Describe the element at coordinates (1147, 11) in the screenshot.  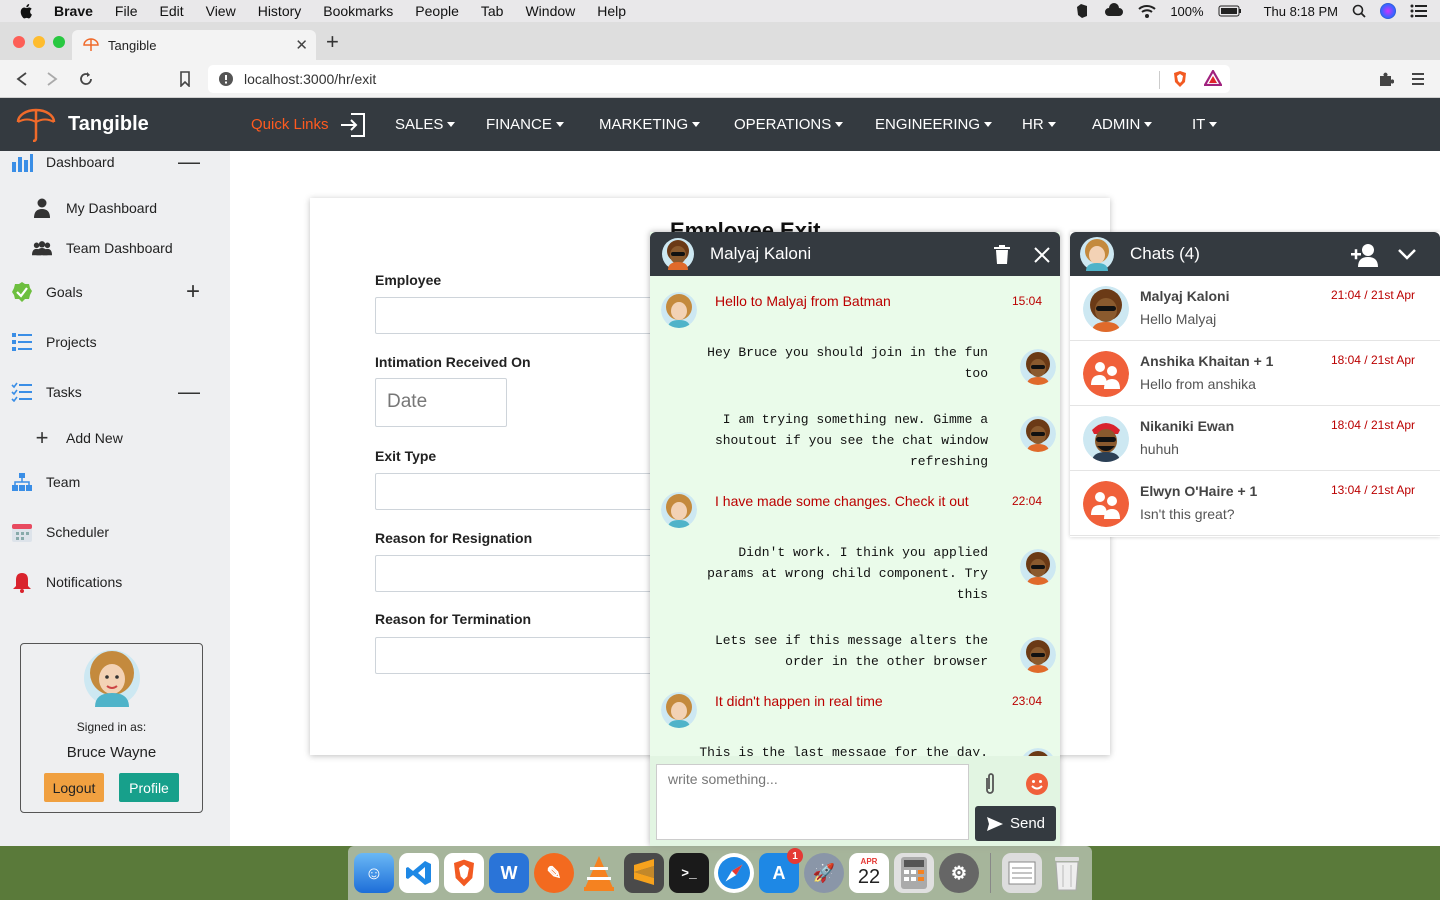
I see `wifi-icon` at that location.